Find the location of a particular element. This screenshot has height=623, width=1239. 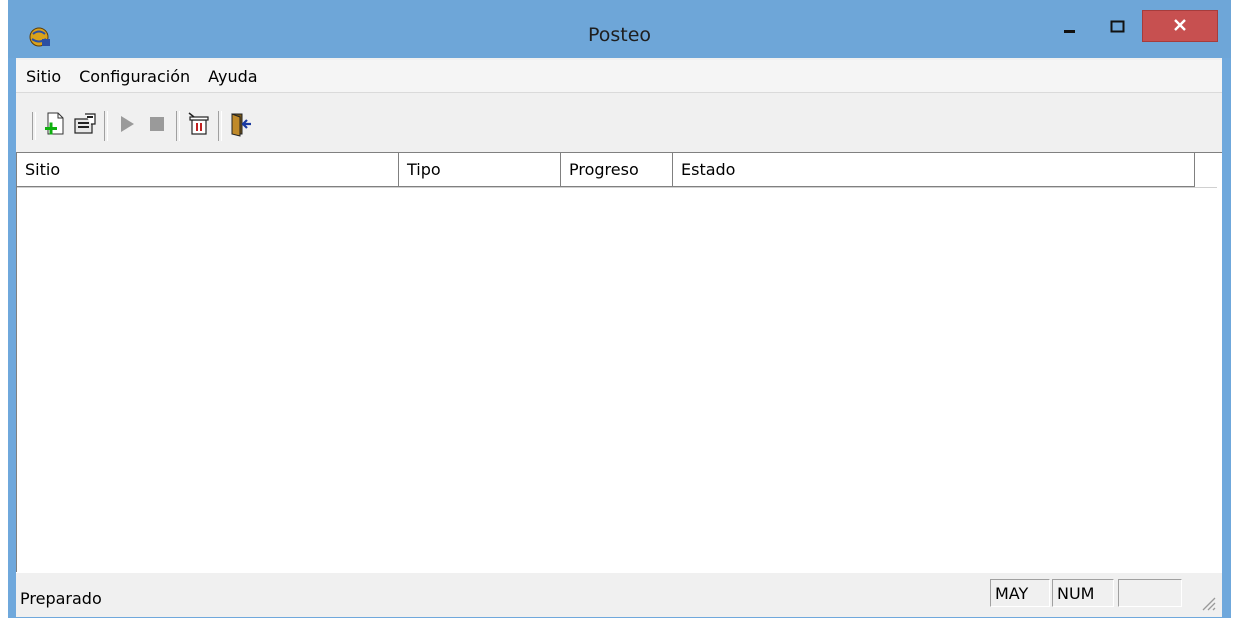

close-icon is located at coordinates (1180, 26).